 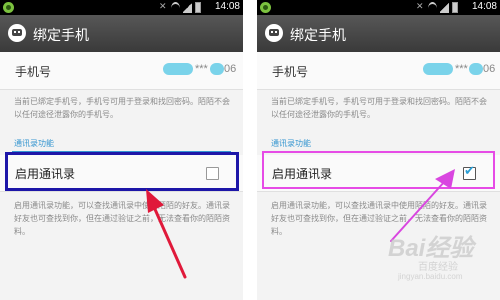 I want to click on enable-contacts-checkbox, so click(x=212, y=173).